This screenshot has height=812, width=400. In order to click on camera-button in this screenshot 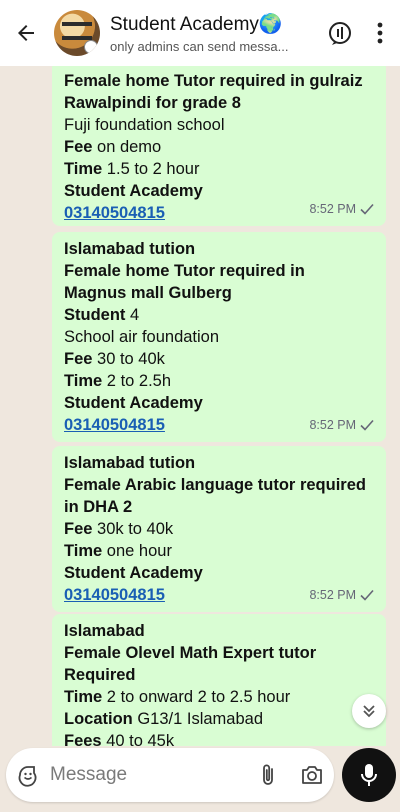, I will do `click(312, 775)`.